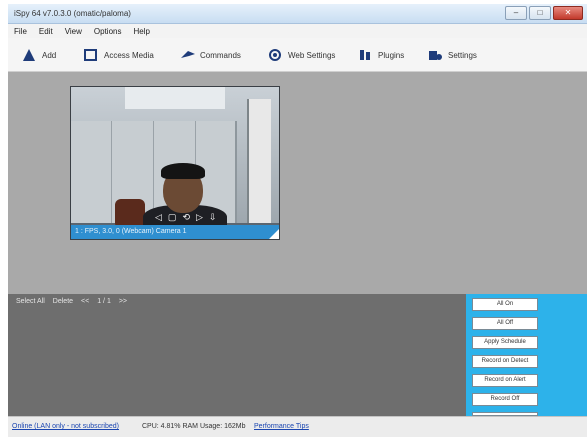 The image size is (587, 437). Describe the element at coordinates (259, 161) in the screenshot. I see `camera-feed-door` at that location.